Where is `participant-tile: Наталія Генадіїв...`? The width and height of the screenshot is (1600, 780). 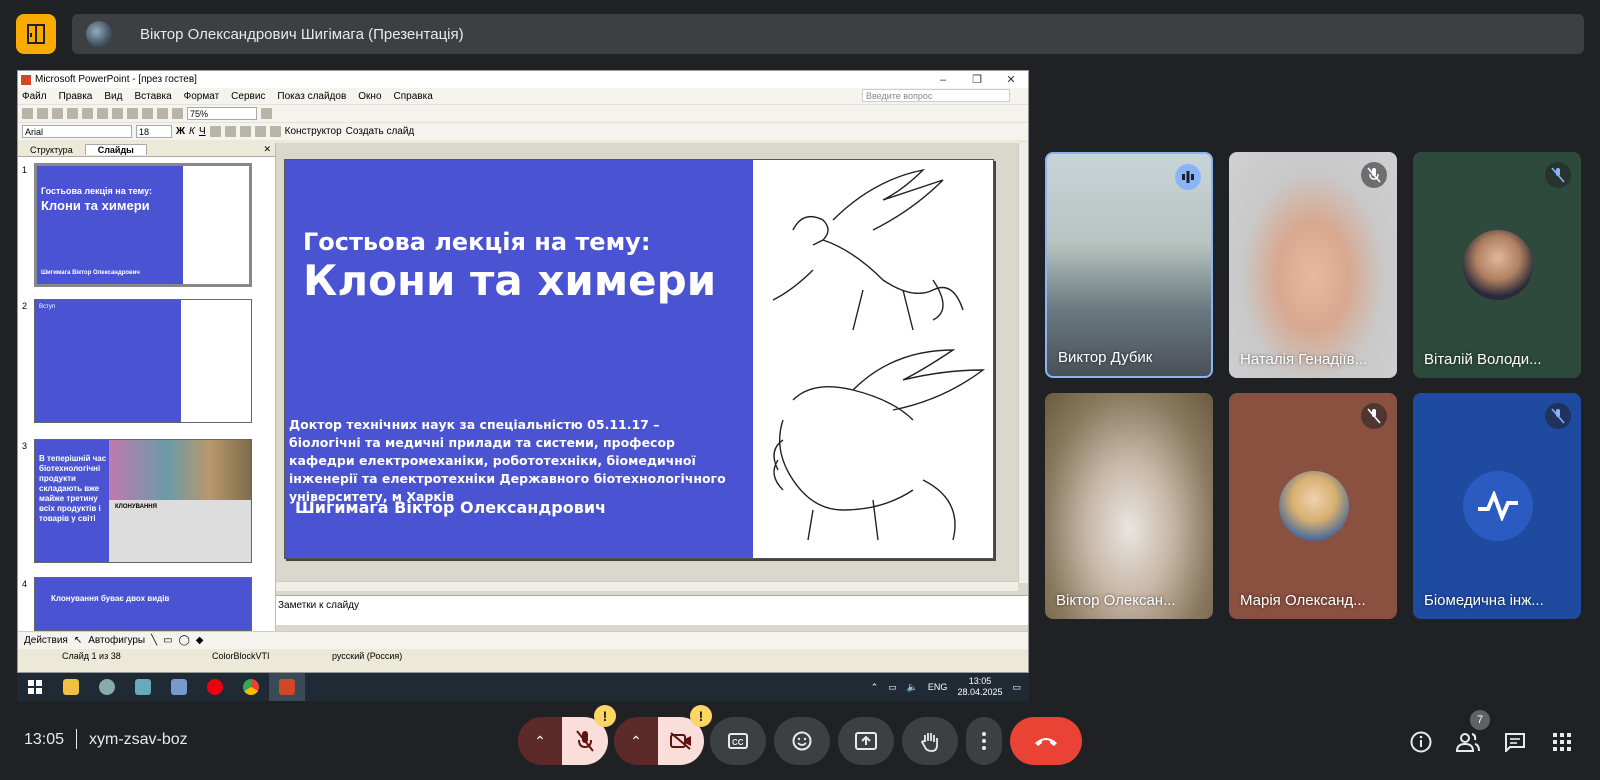 participant-tile: Наталія Генадіїв... is located at coordinates (1313, 265).